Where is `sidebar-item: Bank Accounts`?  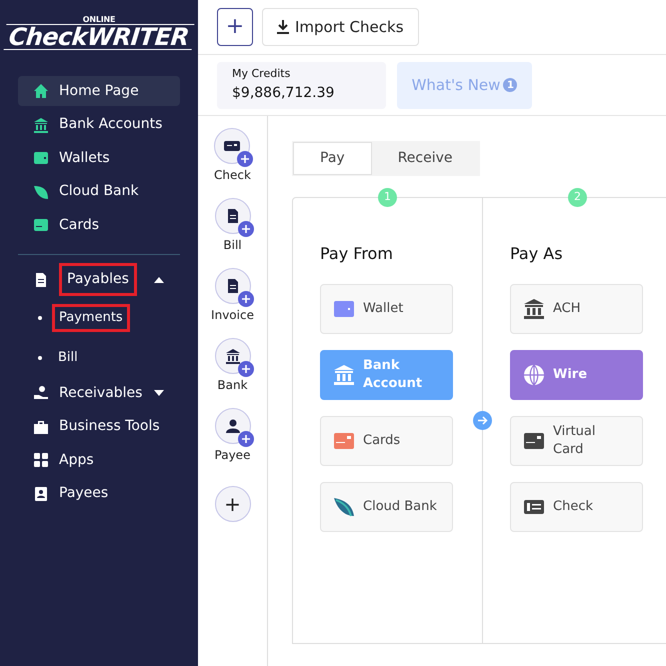 sidebar-item: Bank Accounts is located at coordinates (99, 125).